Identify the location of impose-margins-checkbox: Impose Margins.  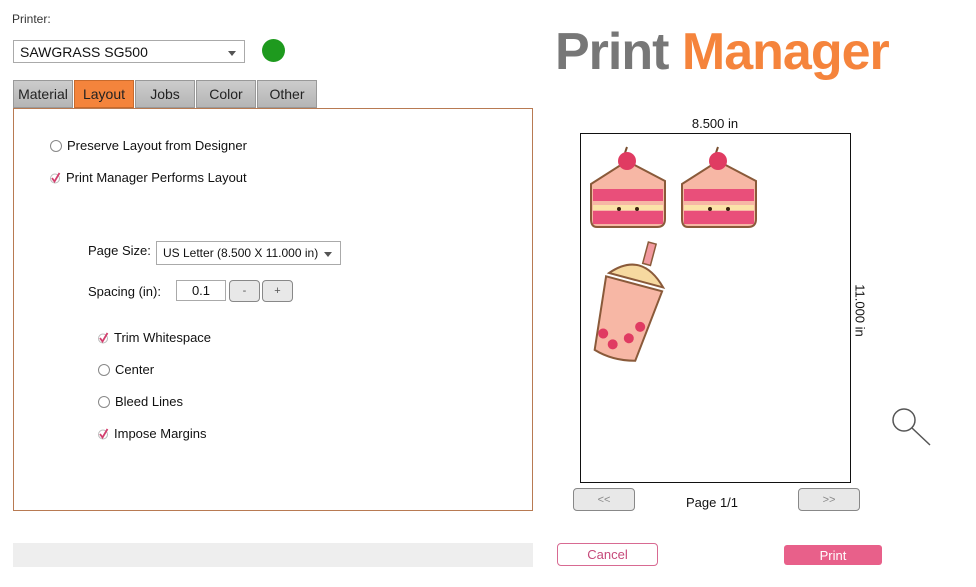
(151, 433).